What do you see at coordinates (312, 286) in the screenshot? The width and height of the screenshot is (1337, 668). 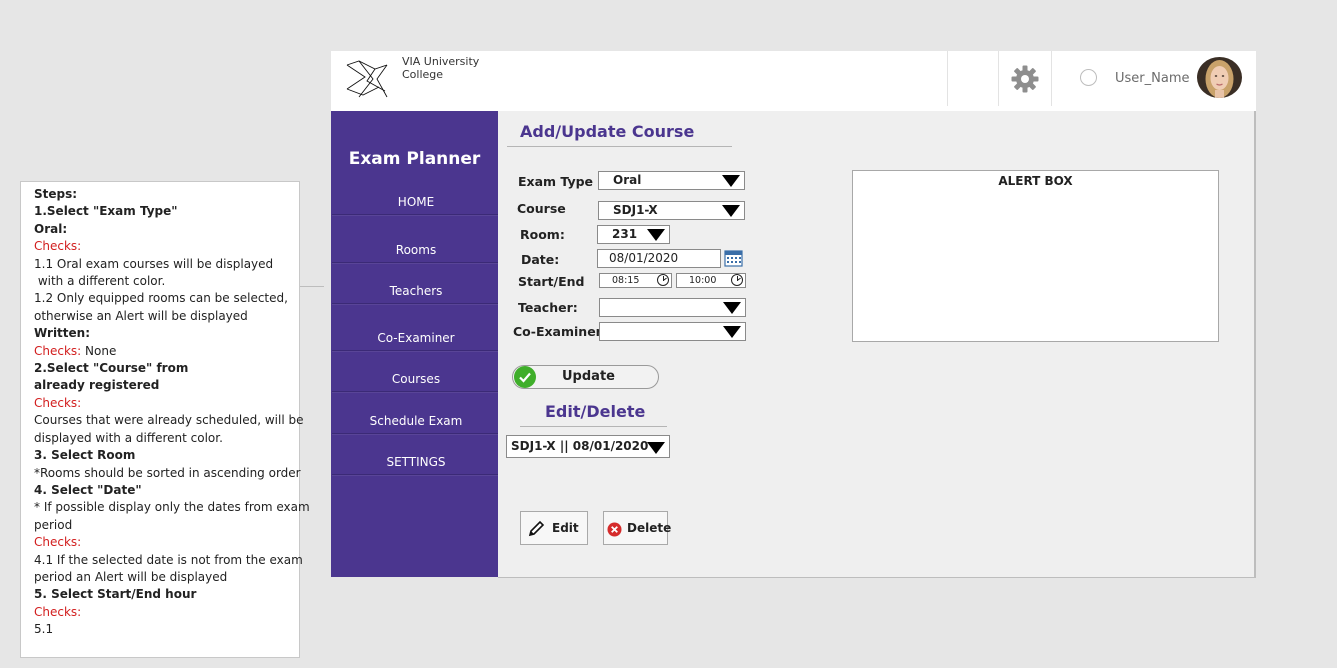 I see `connector-line` at bounding box center [312, 286].